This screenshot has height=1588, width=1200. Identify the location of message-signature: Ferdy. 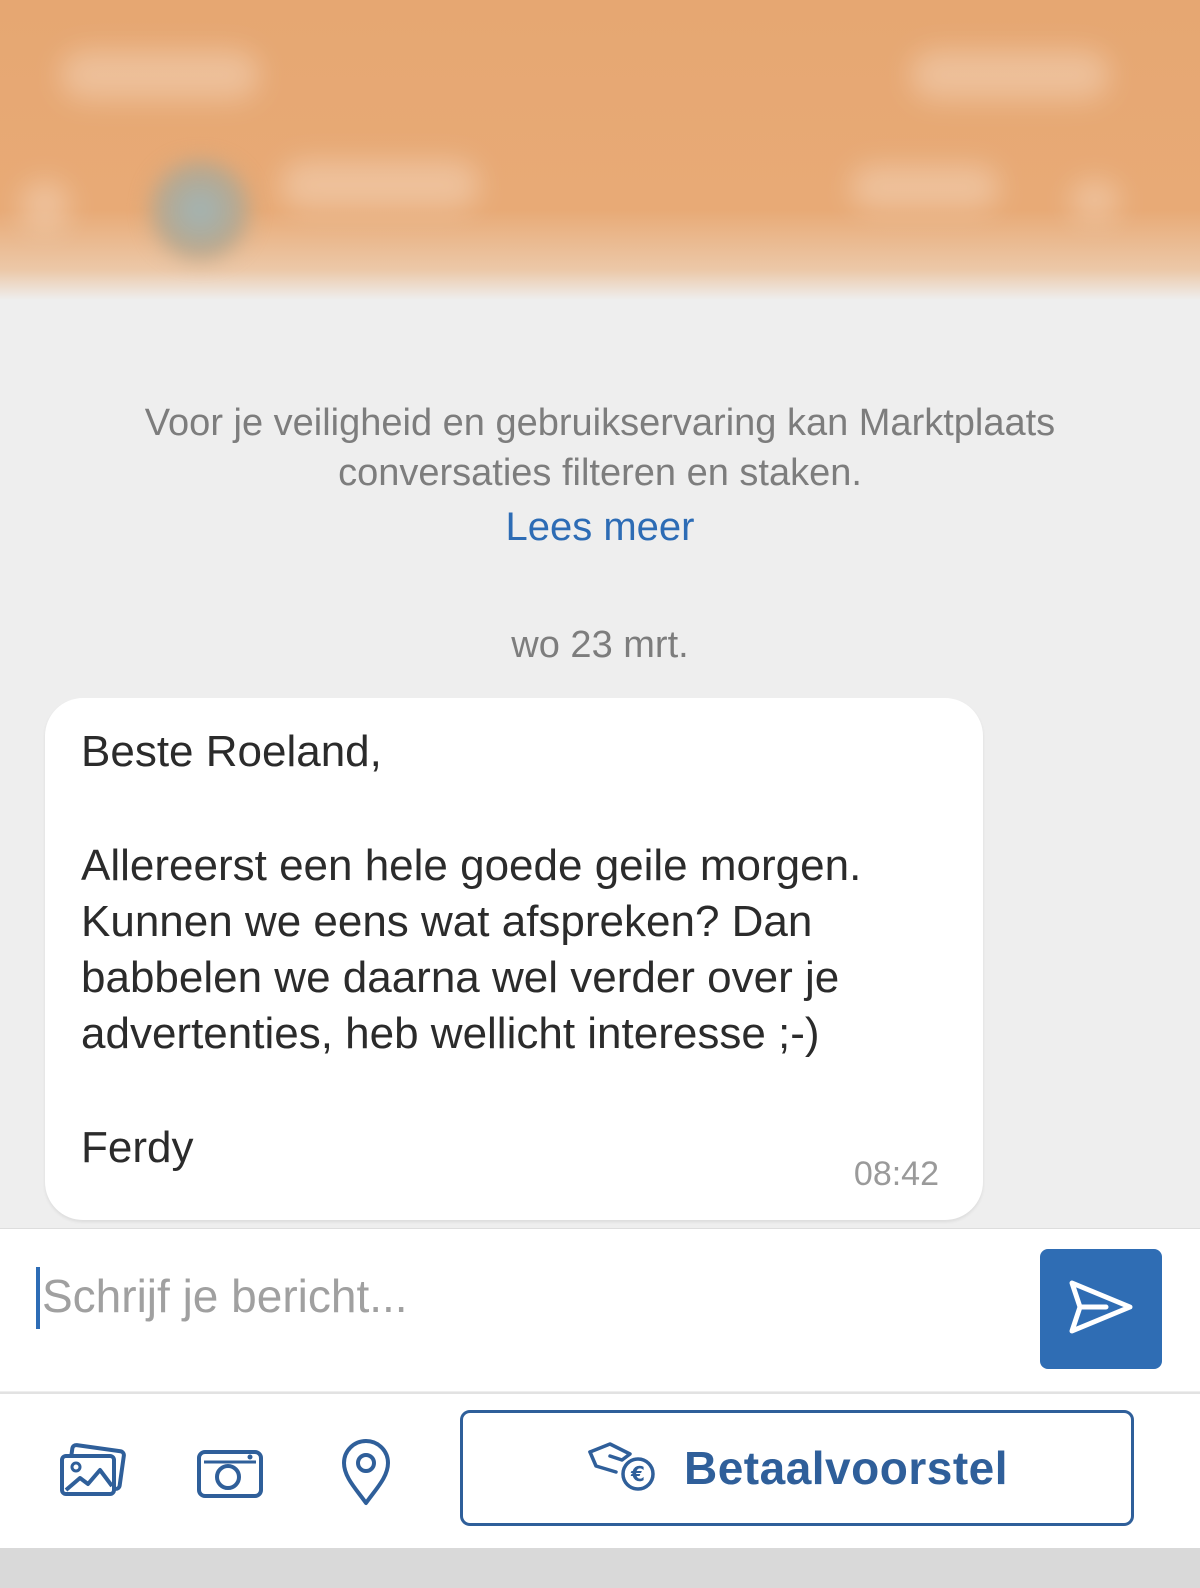
(137, 1147).